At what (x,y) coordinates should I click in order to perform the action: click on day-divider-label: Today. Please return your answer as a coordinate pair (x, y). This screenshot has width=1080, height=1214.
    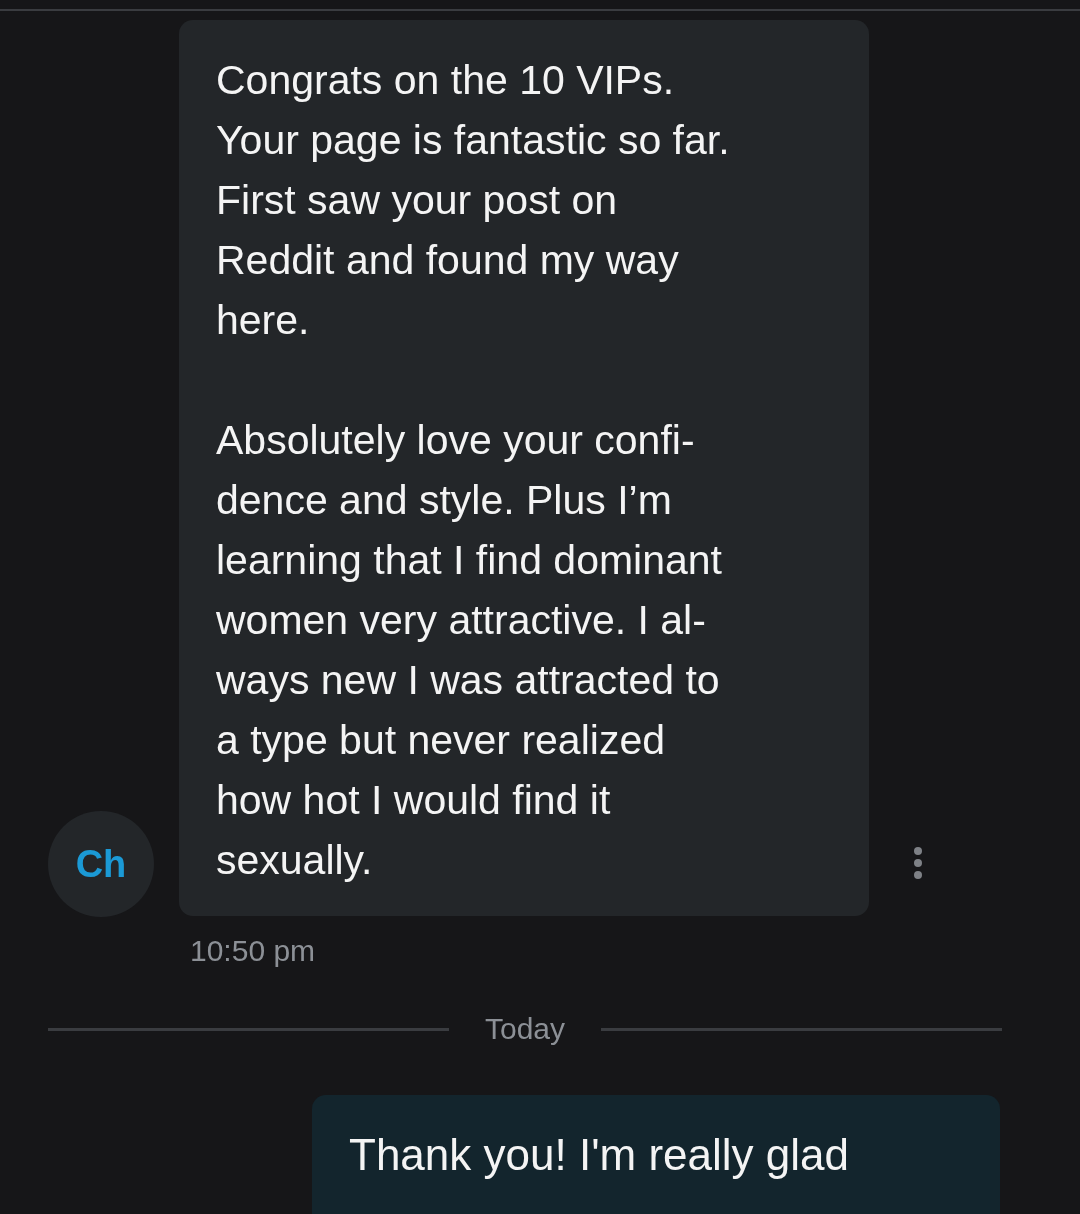
    Looking at the image, I should click on (525, 1029).